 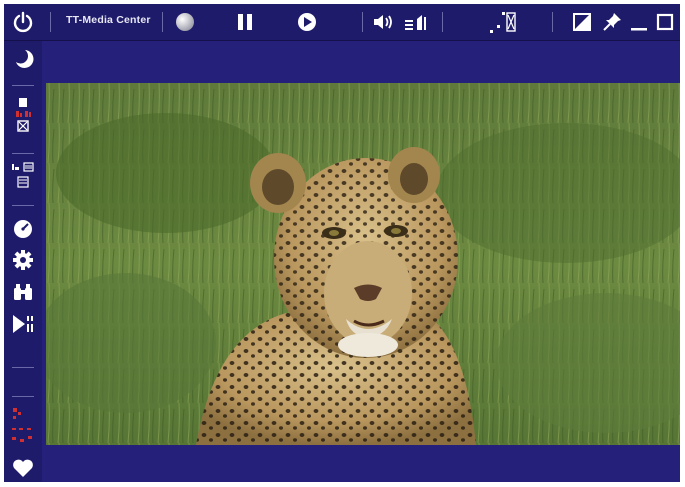 I want to click on channel-list-icon, so click(x=23, y=115).